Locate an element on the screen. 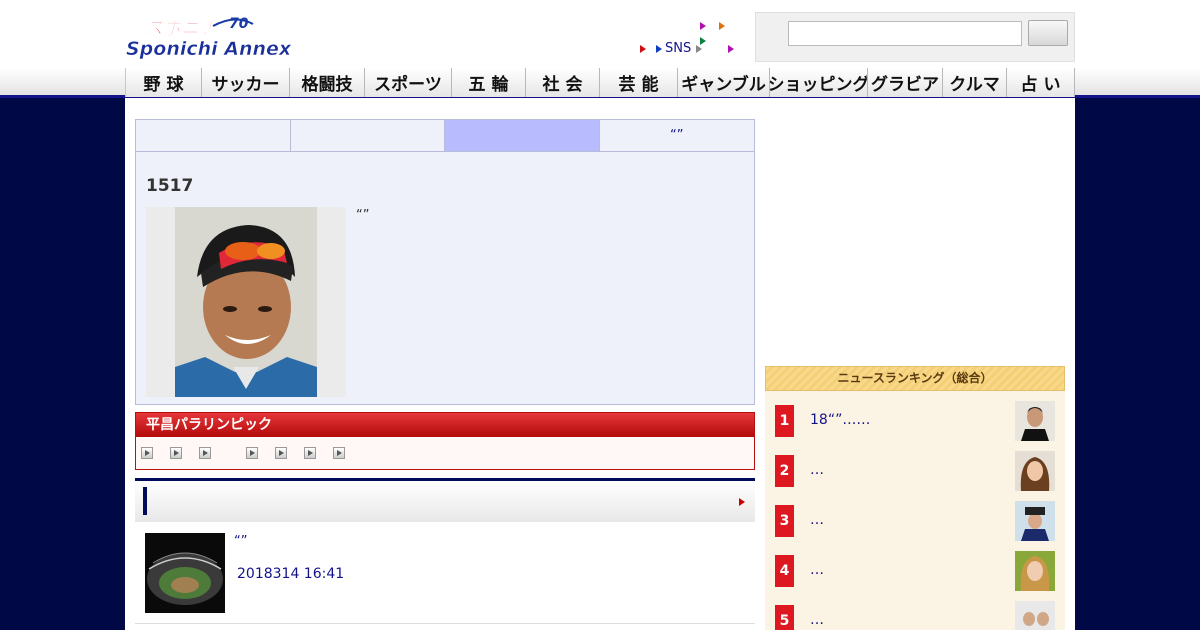  news-section-header is located at coordinates (445, 500).